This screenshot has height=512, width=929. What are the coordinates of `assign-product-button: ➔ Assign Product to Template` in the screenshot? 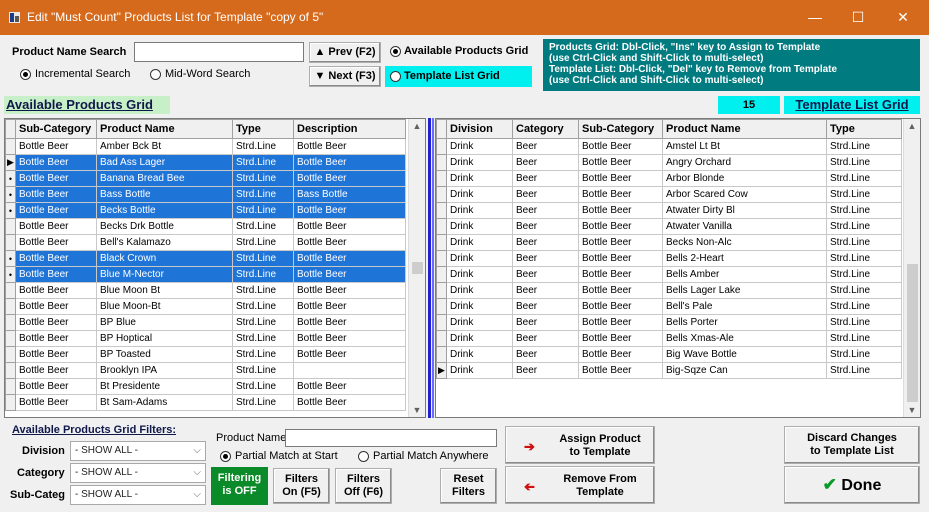 It's located at (580, 445).